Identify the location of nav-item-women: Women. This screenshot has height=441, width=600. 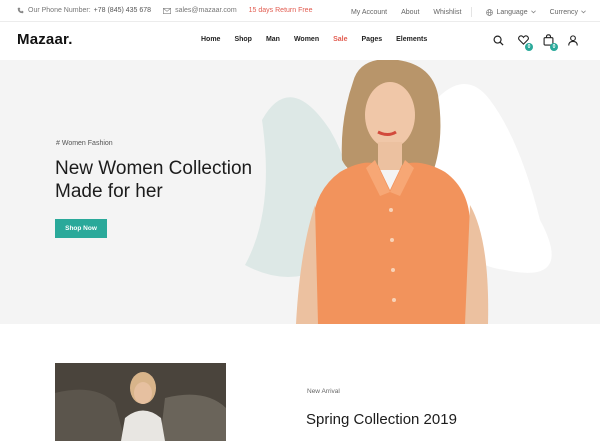
(306, 39).